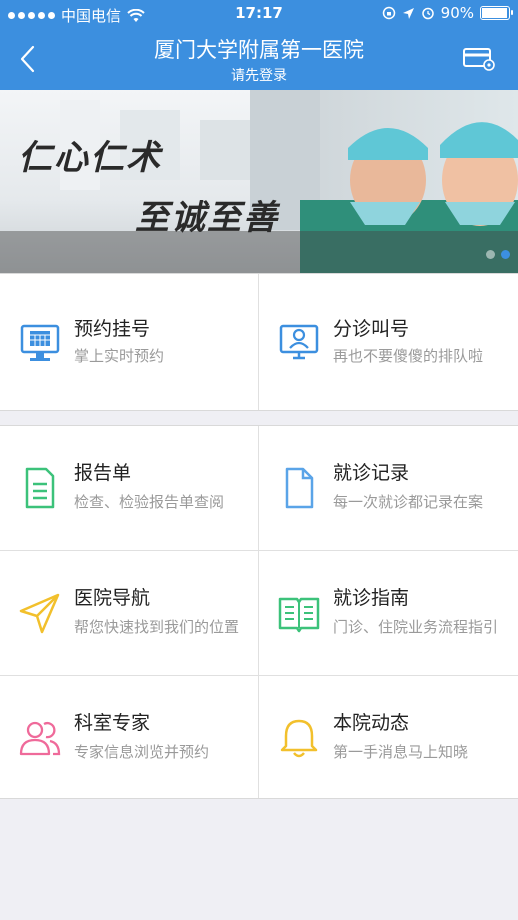 The image size is (518, 920). I want to click on banner-slogan-line2: 至诚至善, so click(207, 218).